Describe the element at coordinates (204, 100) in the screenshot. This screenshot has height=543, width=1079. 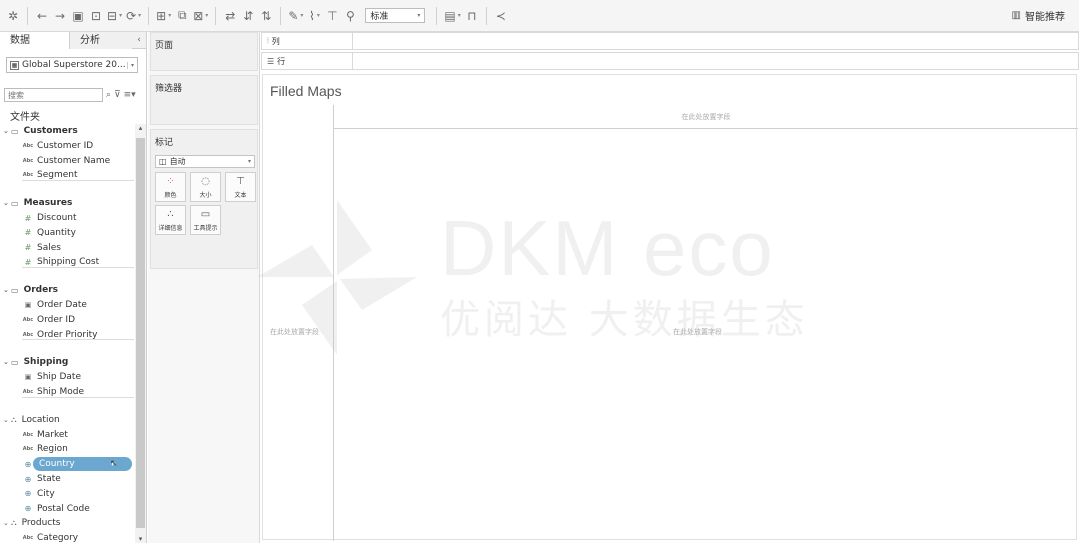
I see `filters-card: 筛选器` at that location.